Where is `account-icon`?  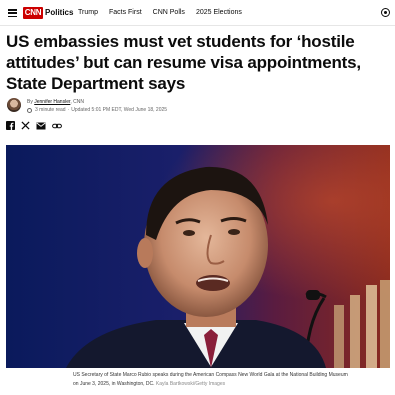
account-icon is located at coordinates (385, 12).